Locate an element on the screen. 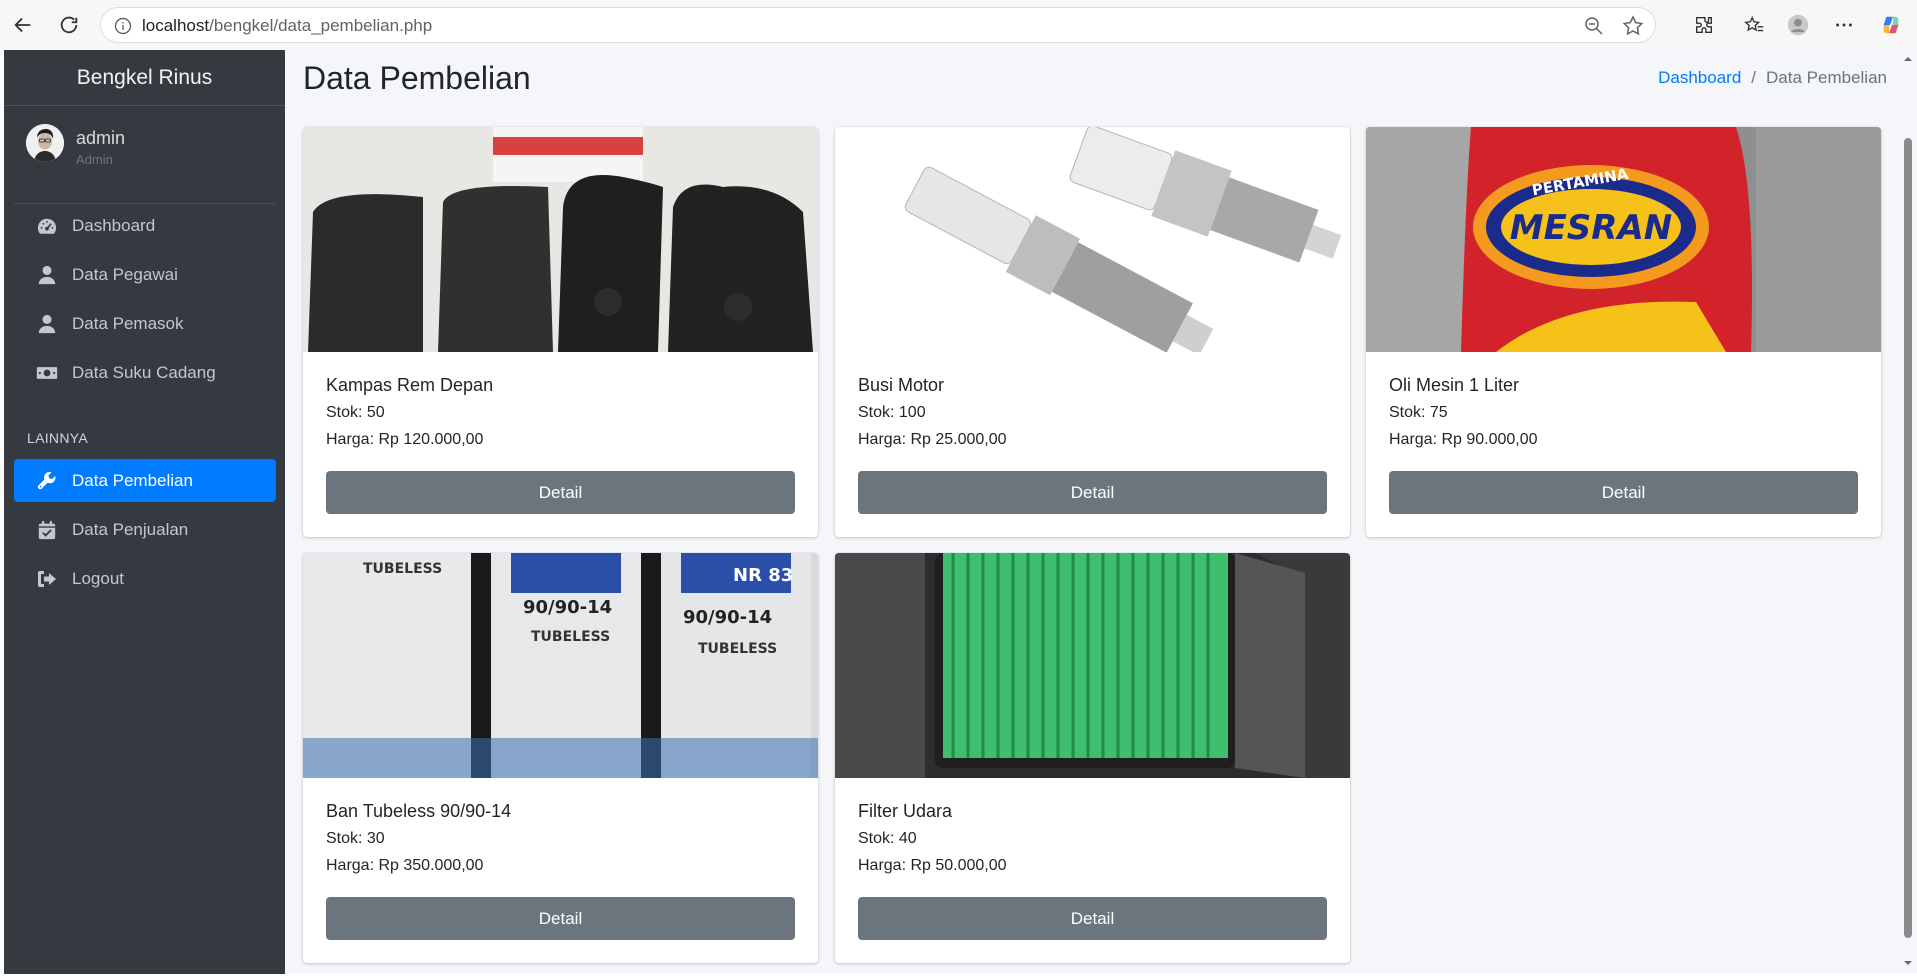 The image size is (1917, 978). extensions-icon is located at coordinates (1704, 25).